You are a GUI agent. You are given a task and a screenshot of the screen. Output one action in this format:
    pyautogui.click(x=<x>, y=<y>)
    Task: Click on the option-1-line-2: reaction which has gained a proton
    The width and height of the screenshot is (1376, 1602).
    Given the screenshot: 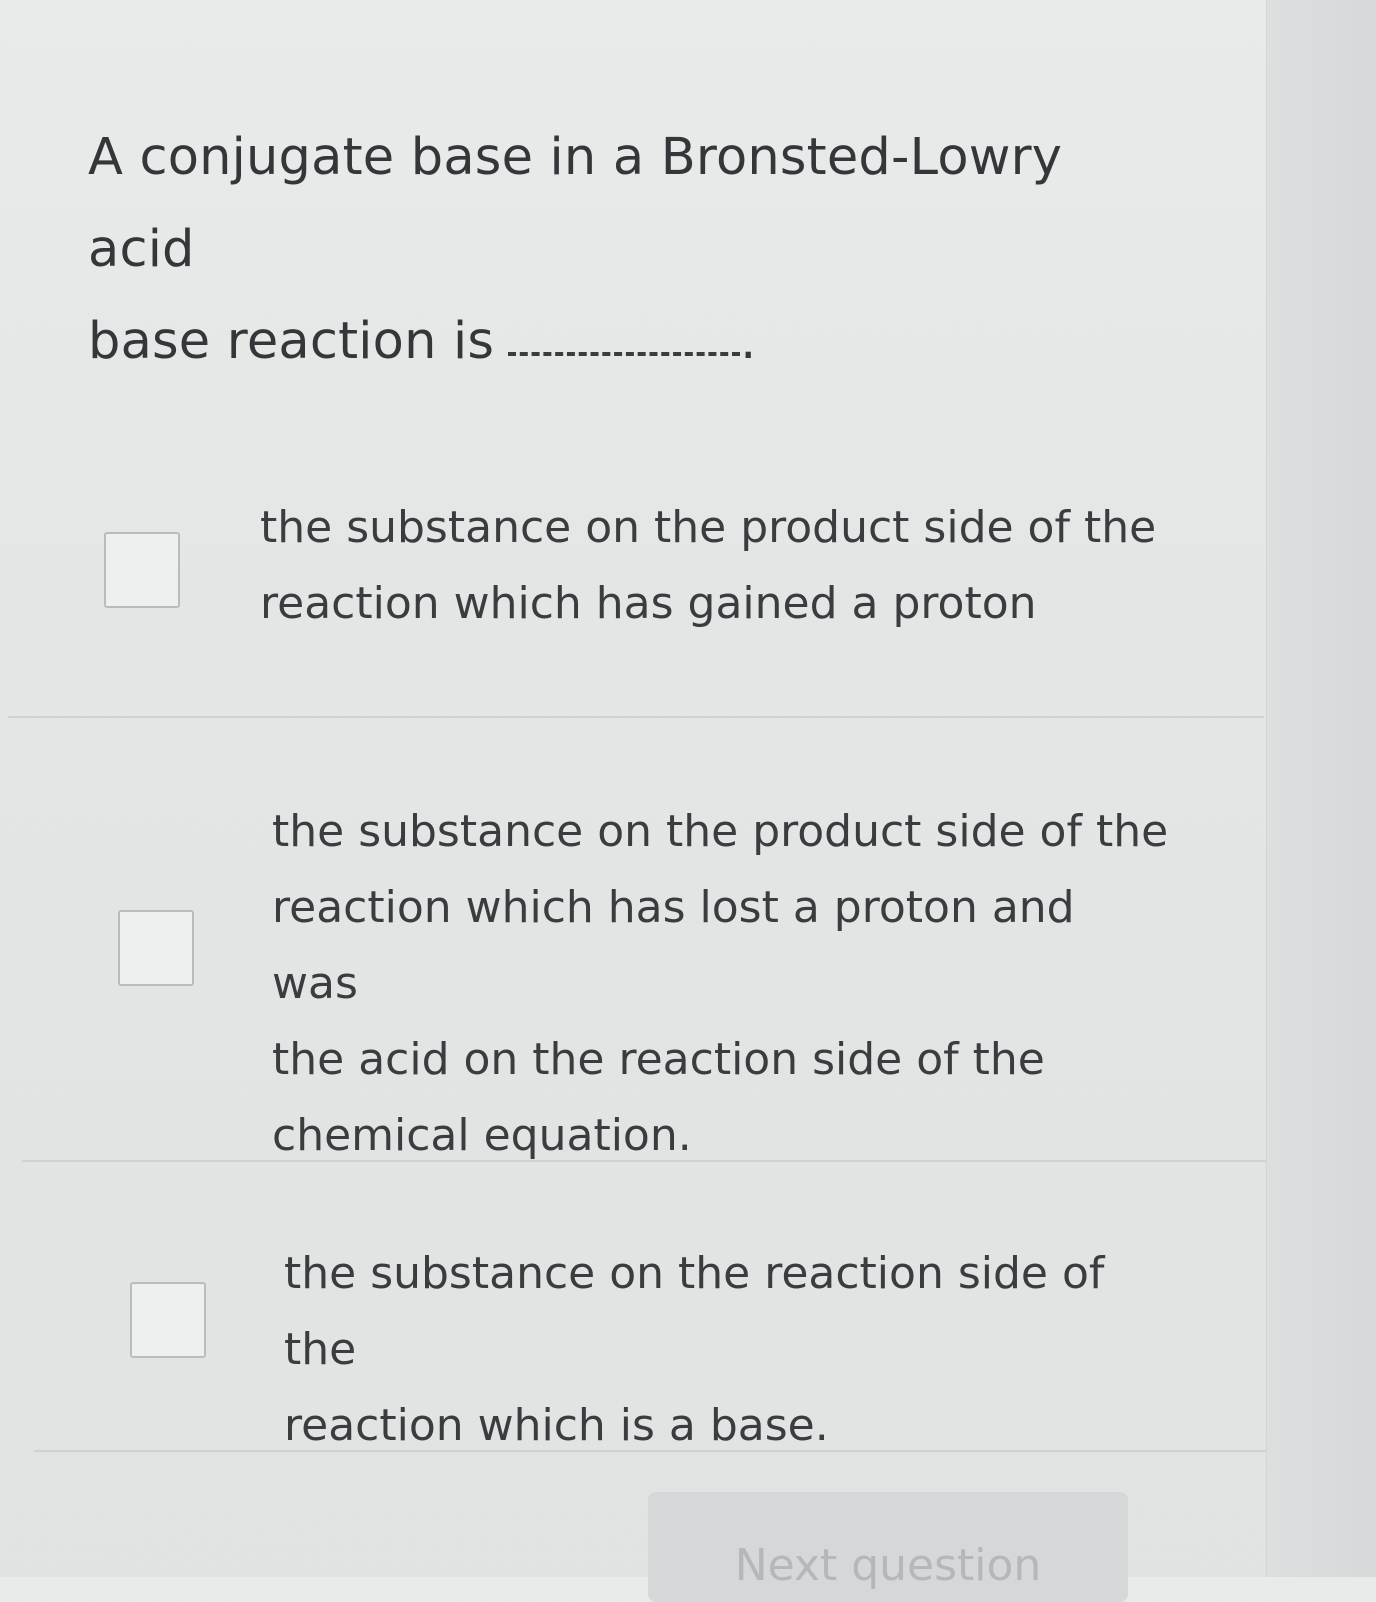 What is the action you would take?
    pyautogui.click(x=648, y=603)
    